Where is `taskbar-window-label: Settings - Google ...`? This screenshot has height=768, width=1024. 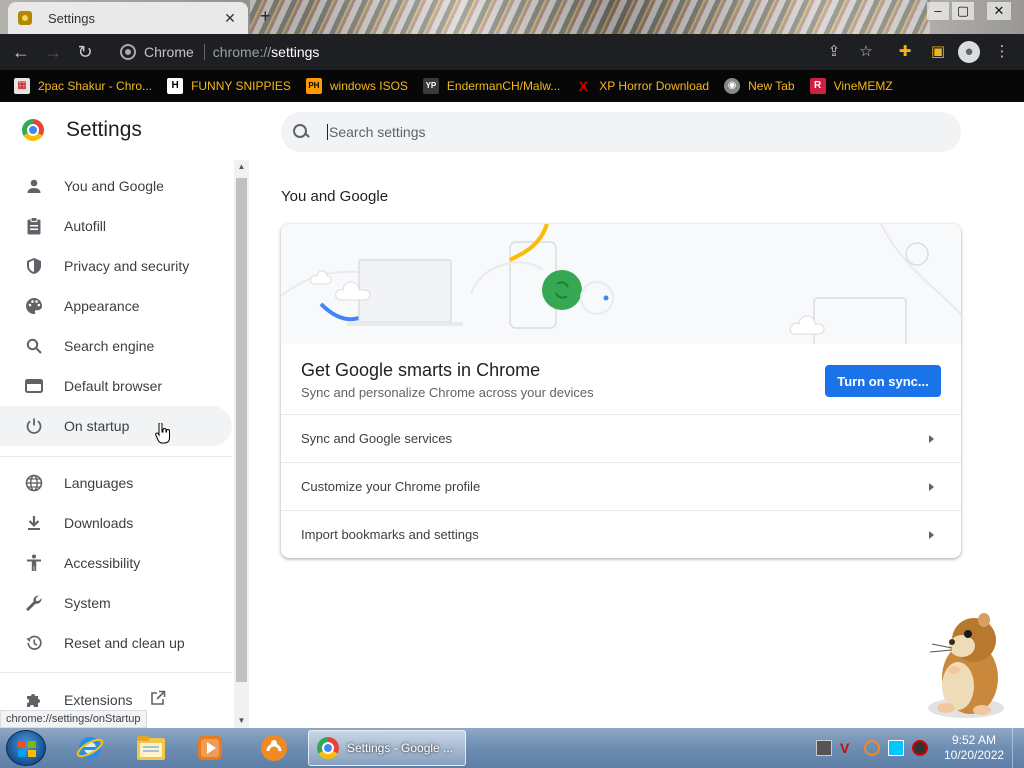 taskbar-window-label: Settings - Google ... is located at coordinates (400, 748).